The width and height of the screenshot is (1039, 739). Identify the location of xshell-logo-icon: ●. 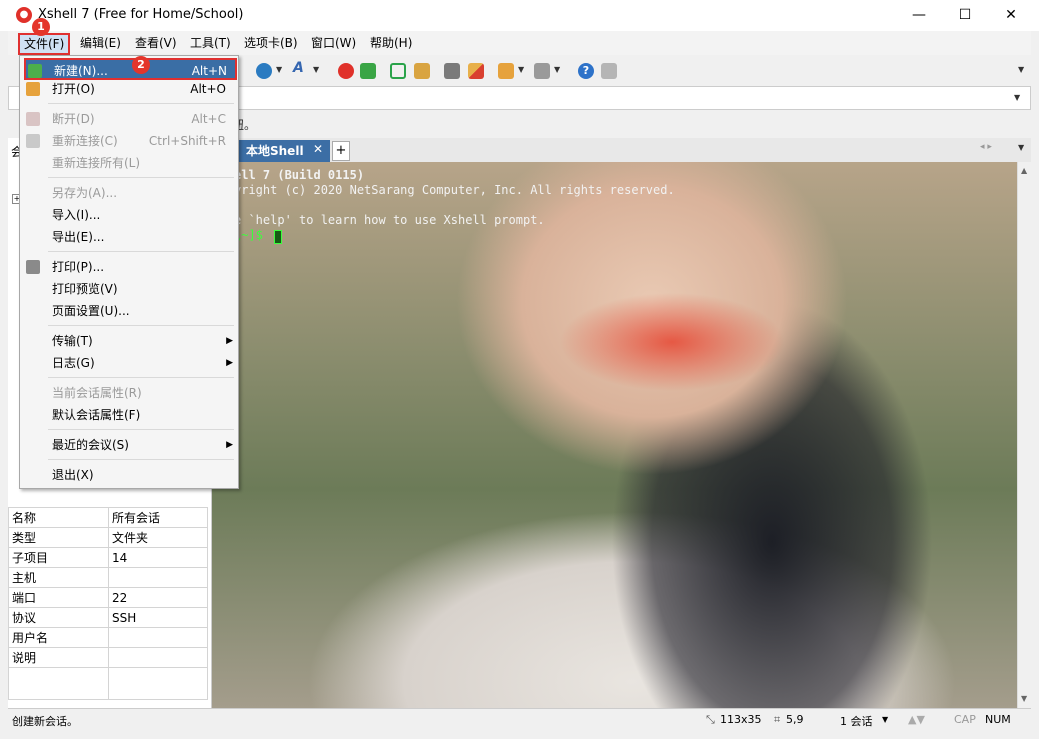
(24, 15).